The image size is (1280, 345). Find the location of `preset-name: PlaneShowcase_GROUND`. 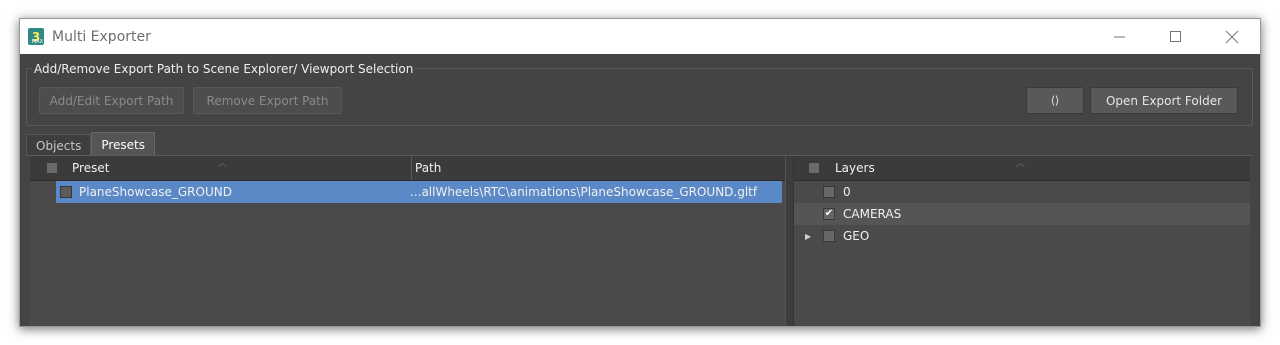

preset-name: PlaneShowcase_GROUND is located at coordinates (155, 192).